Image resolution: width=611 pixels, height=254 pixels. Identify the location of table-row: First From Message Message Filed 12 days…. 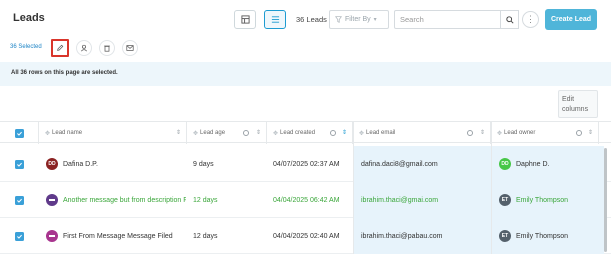
(305, 236).